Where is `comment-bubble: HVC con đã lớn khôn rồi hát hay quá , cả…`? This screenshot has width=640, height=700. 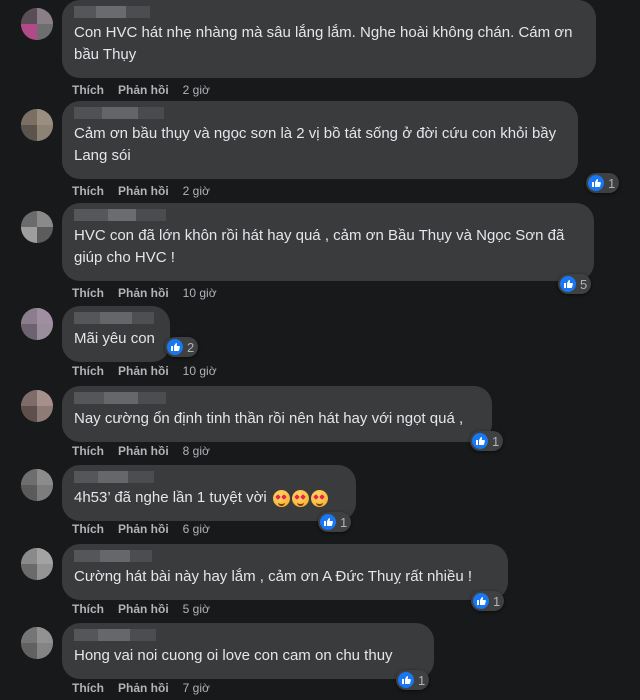
comment-bubble: HVC con đã lớn khôn rồi hát hay quá , cả… is located at coordinates (328, 242).